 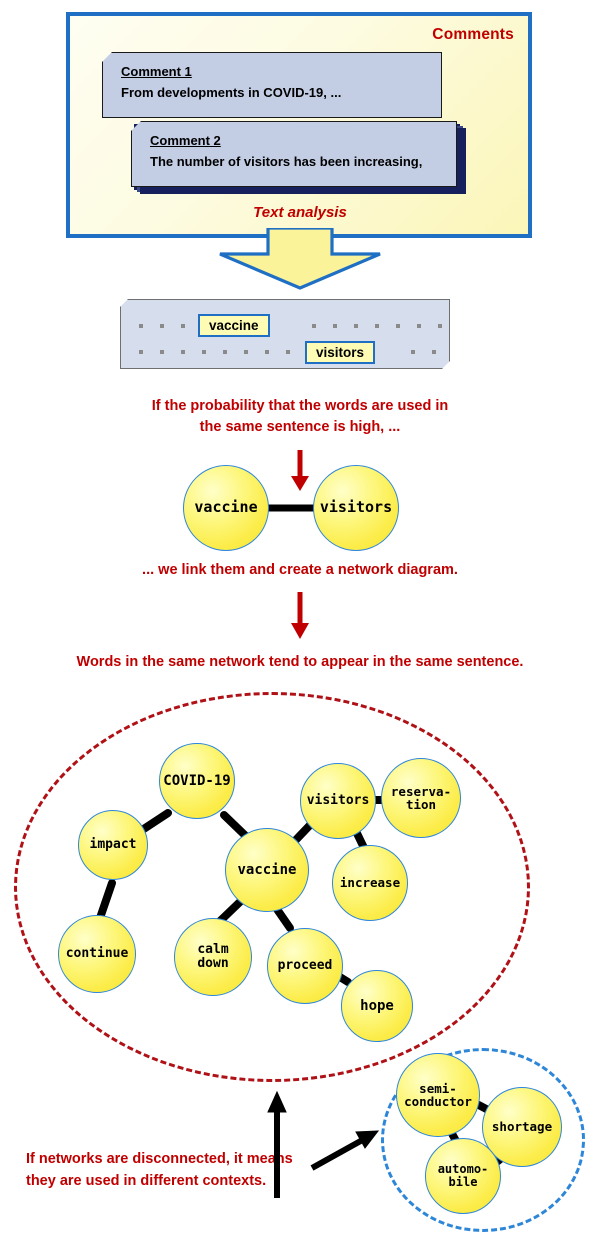 I want to click on pair-network-edges, so click(x=291, y=508).